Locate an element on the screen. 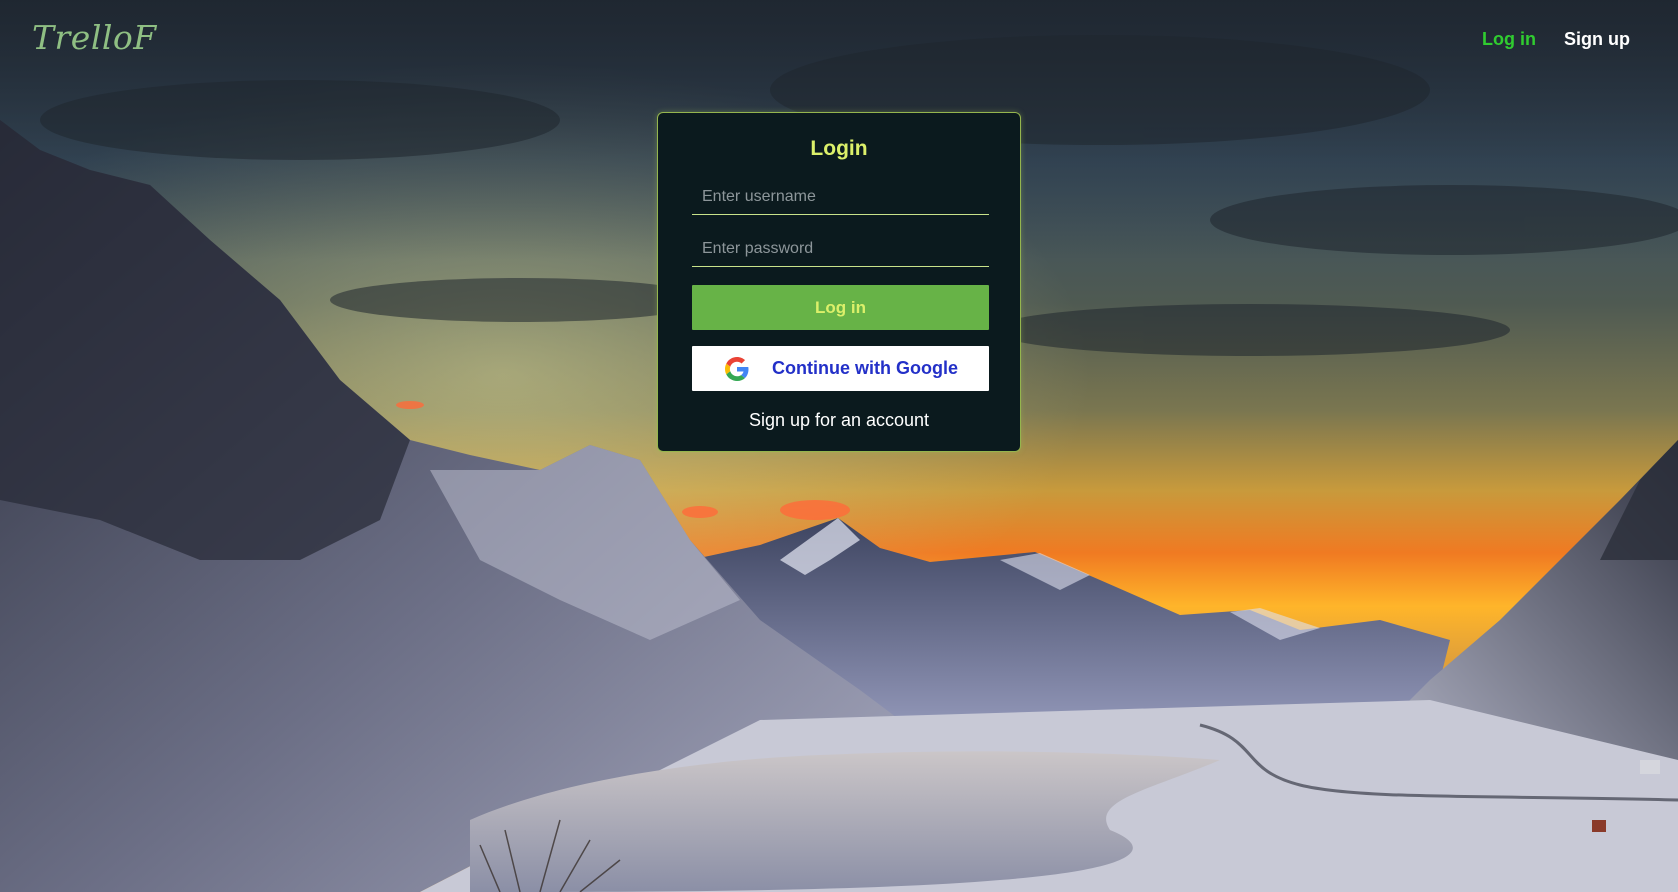 The width and height of the screenshot is (1678, 892). username-input is located at coordinates (840, 197).